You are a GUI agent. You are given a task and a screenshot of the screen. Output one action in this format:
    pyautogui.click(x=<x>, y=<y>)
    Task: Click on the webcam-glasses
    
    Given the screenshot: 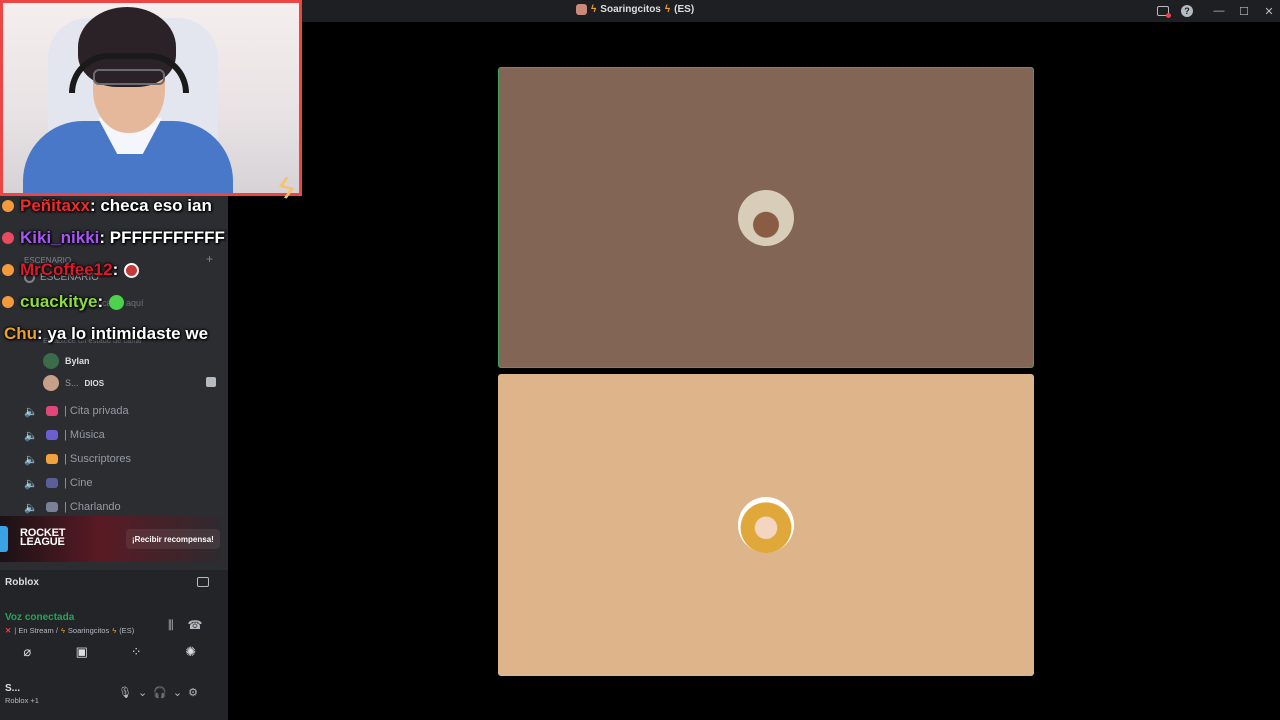 What is the action you would take?
    pyautogui.click(x=129, y=77)
    